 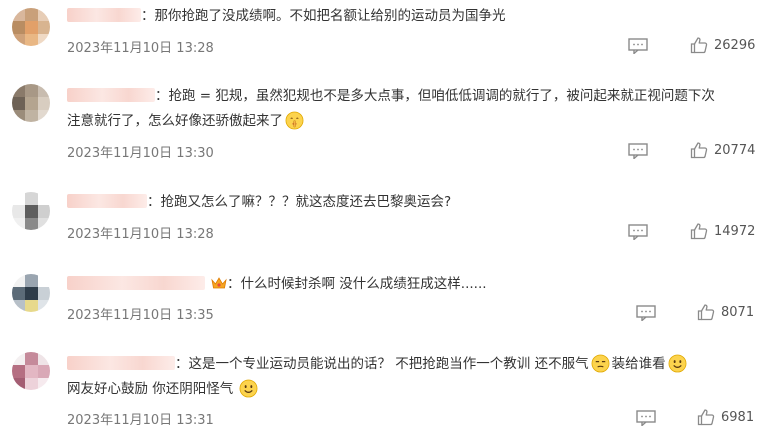 What do you see at coordinates (738, 417) in the screenshot?
I see `like-count: 6981` at bounding box center [738, 417].